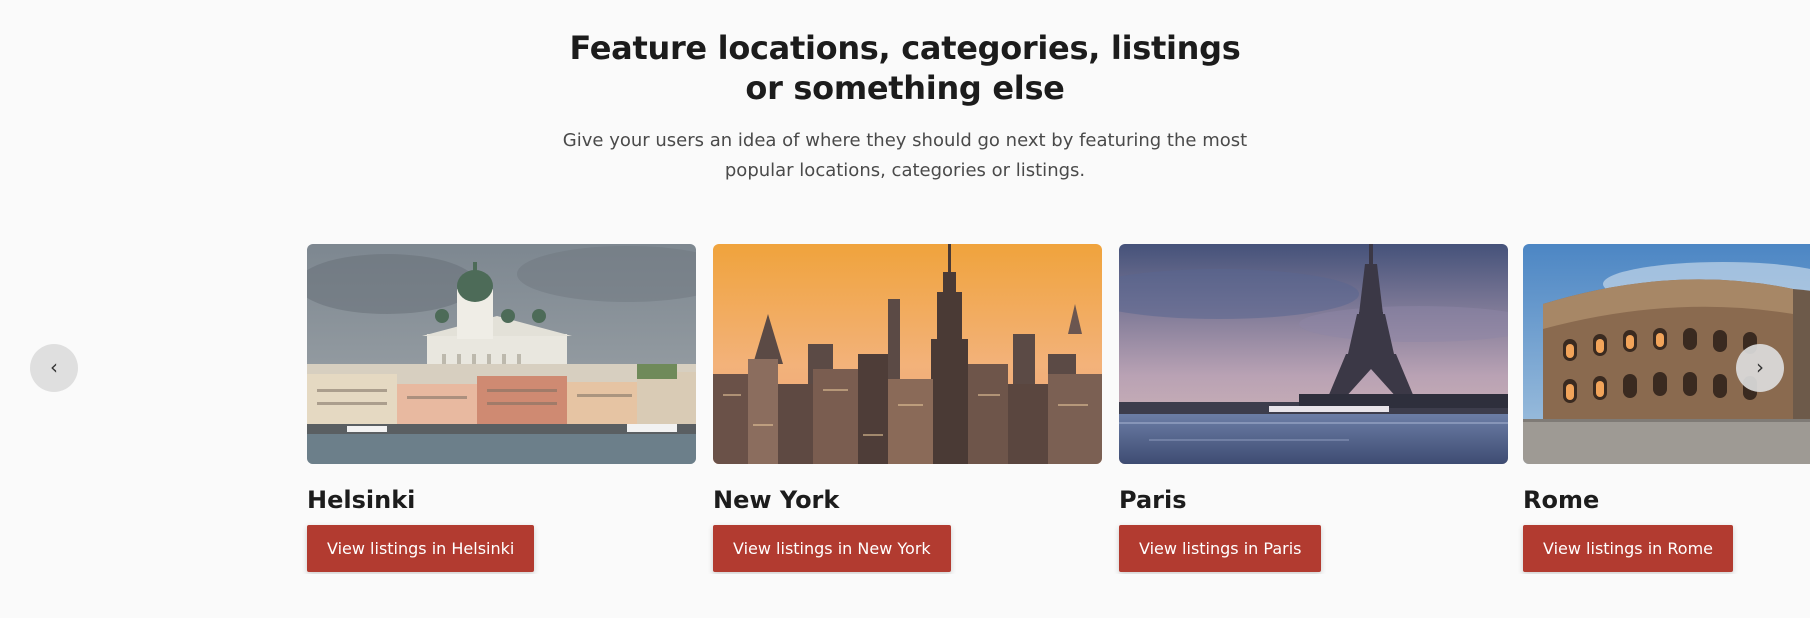  Describe the element at coordinates (1220, 548) in the screenshot. I see `view-listings-paris-button: View listings in Paris` at that location.